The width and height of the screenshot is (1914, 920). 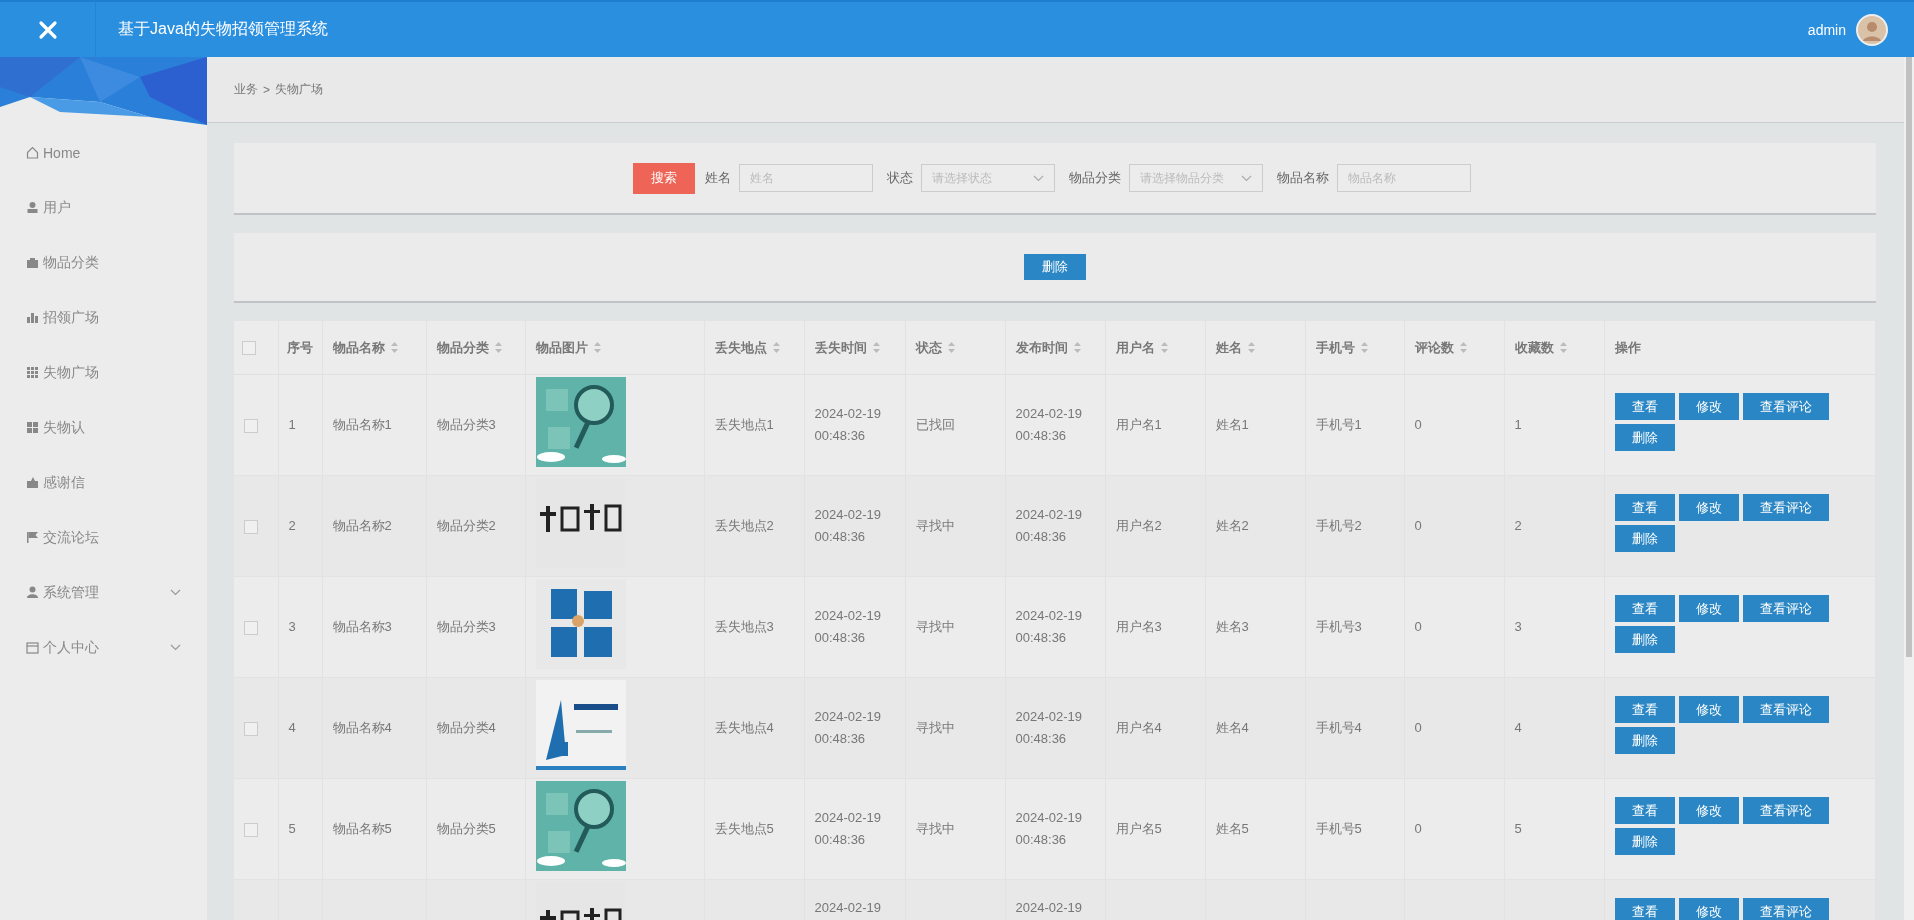 What do you see at coordinates (744, 627) in the screenshot?
I see `table-cell-text: 丢失地点3` at bounding box center [744, 627].